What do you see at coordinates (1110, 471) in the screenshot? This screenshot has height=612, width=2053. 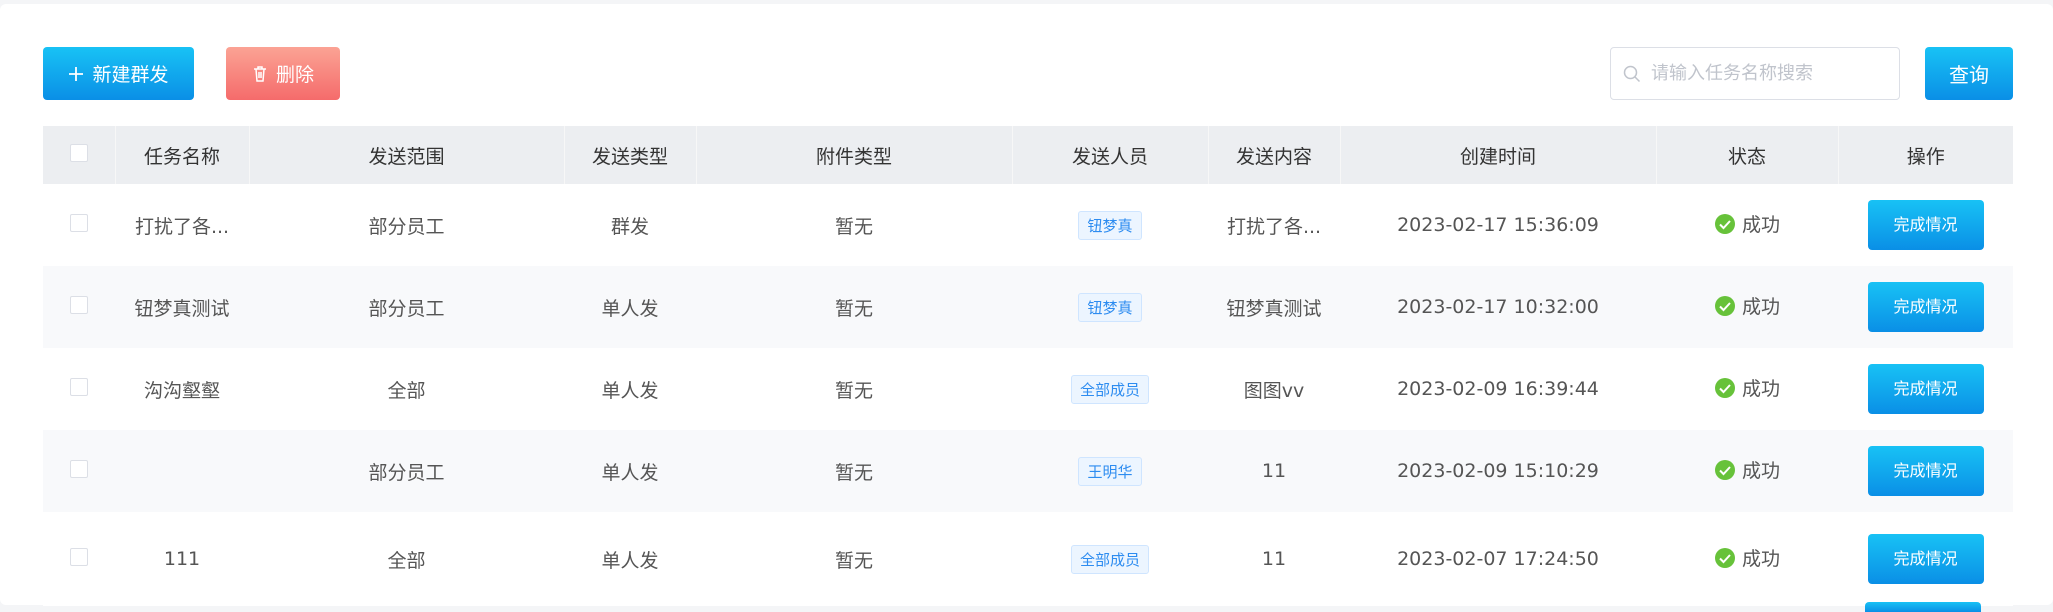 I see `cell-sender: 王明华` at bounding box center [1110, 471].